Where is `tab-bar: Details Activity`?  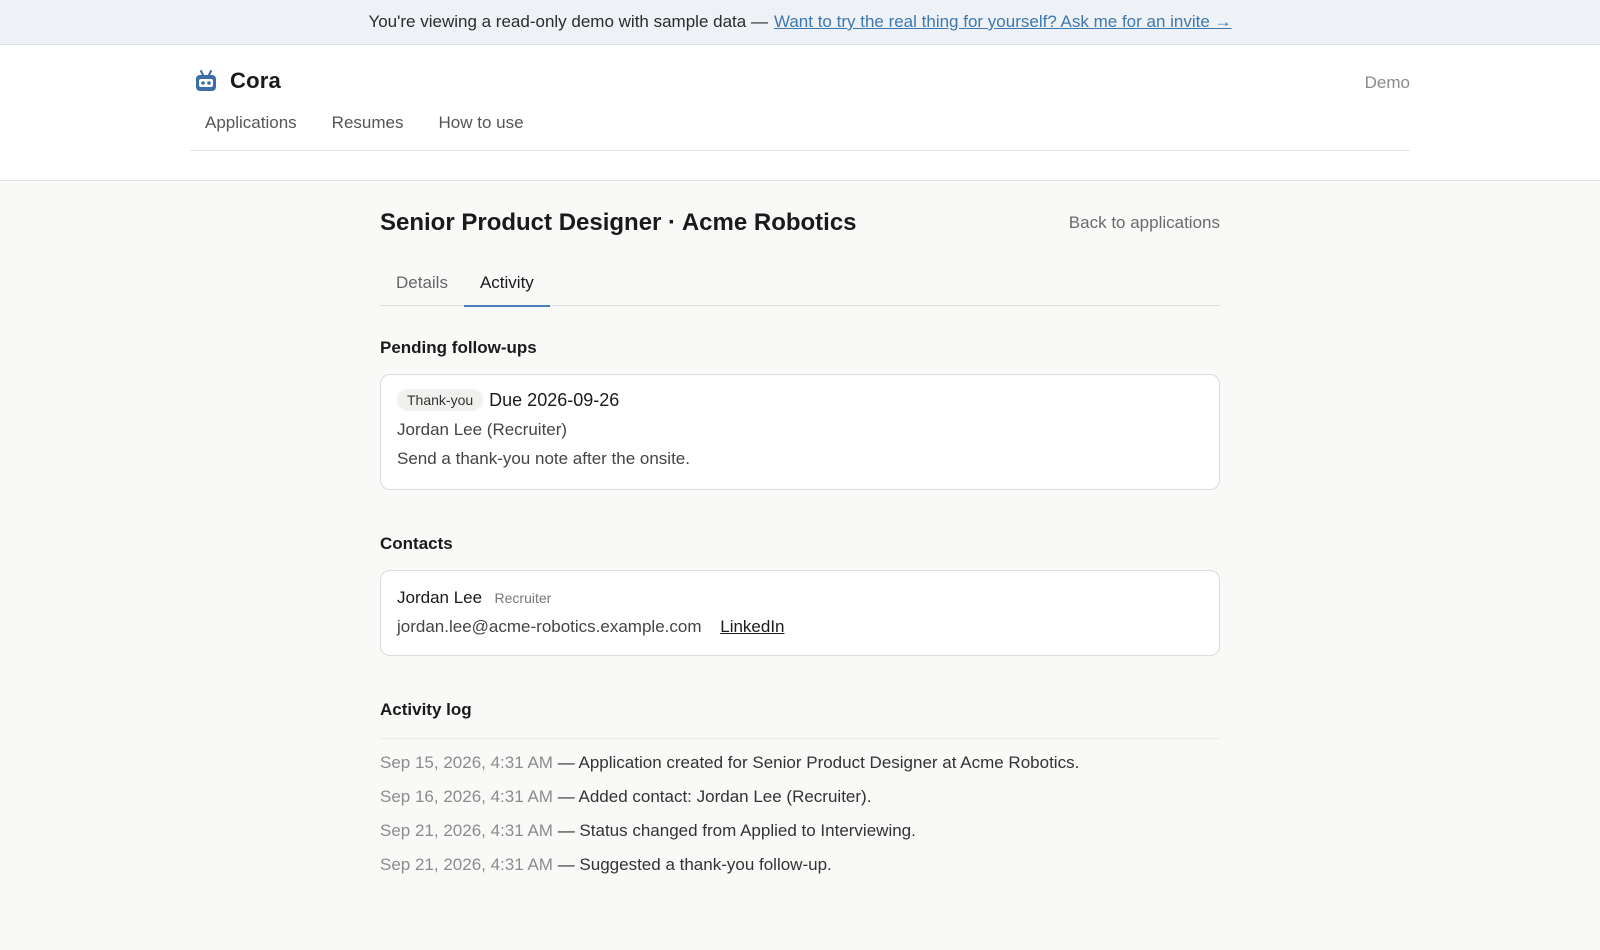
tab-bar: Details Activity is located at coordinates (800, 287).